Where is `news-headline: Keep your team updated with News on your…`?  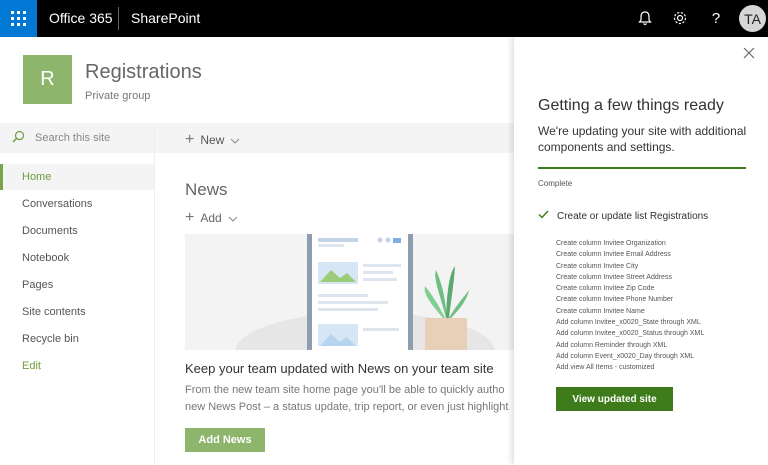 news-headline: Keep your team updated with News on your… is located at coordinates (339, 368).